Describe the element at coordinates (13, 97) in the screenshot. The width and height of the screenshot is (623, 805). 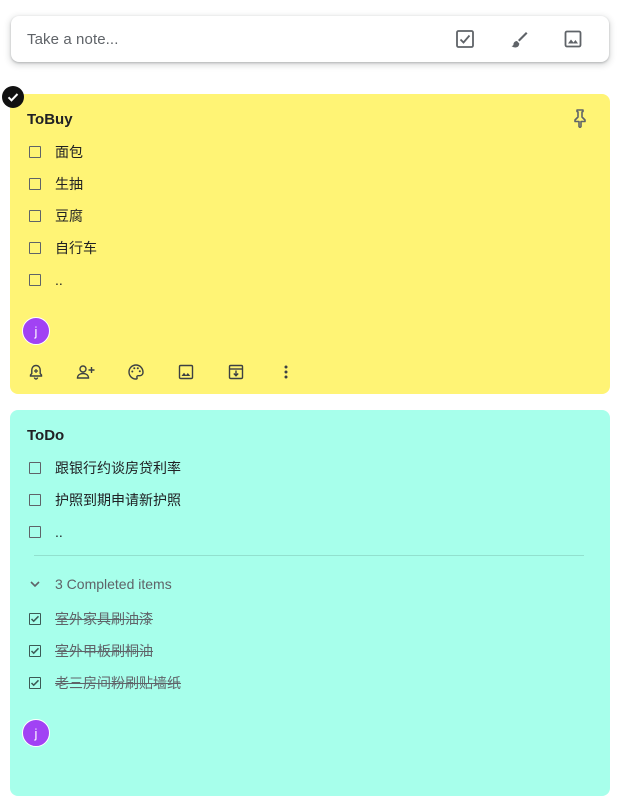
I see `selected-check-icon` at that location.